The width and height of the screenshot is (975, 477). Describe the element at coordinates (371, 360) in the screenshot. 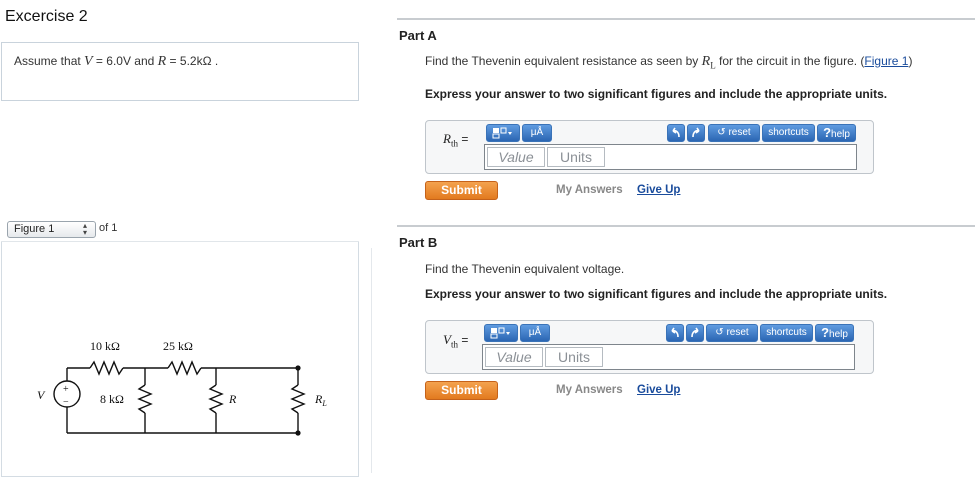

I see `column-separator` at that location.